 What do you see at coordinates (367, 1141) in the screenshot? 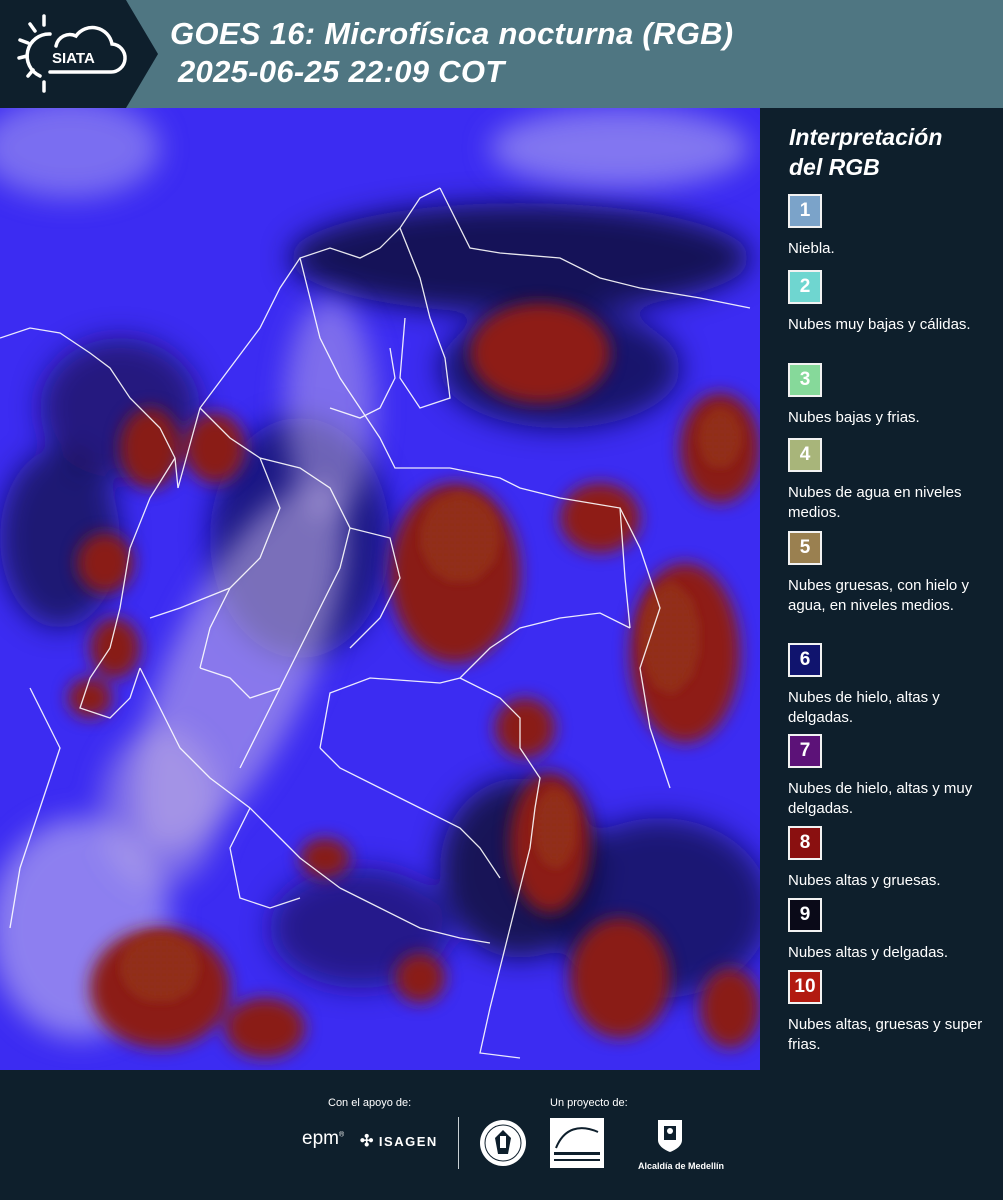
I see `isagen-mark-icon: ✣` at bounding box center [367, 1141].